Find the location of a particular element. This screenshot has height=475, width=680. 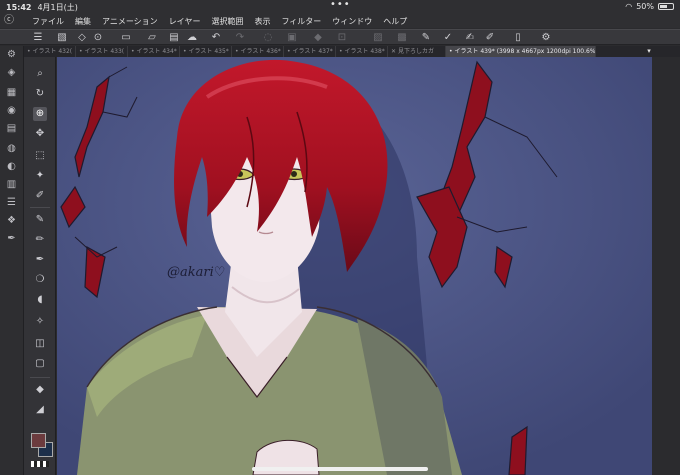

settings-icon: ⚙ is located at coordinates (546, 38).